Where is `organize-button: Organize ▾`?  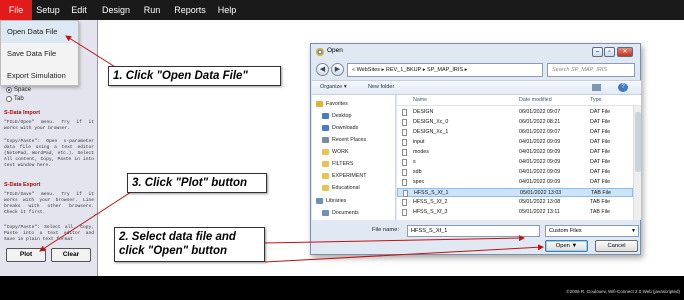
organize-button: Organize ▾ is located at coordinates (333, 87).